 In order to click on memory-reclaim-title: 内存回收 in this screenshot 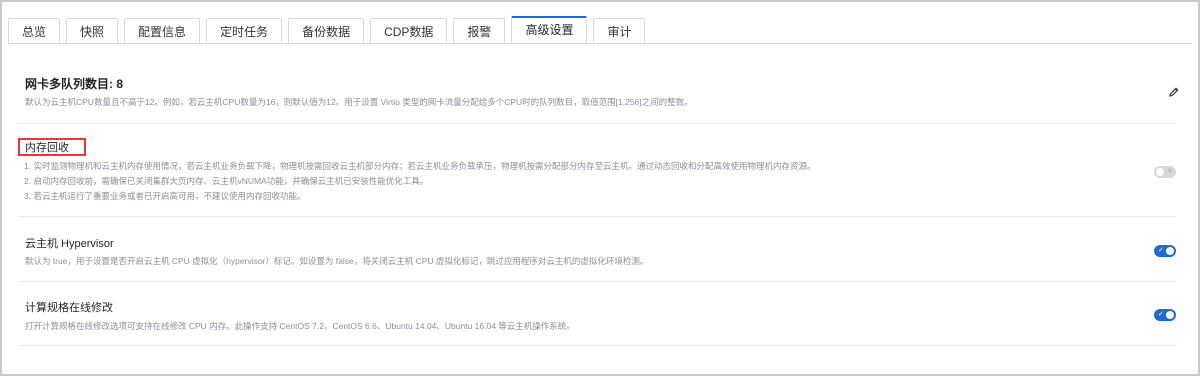, I will do `click(47, 148)`.